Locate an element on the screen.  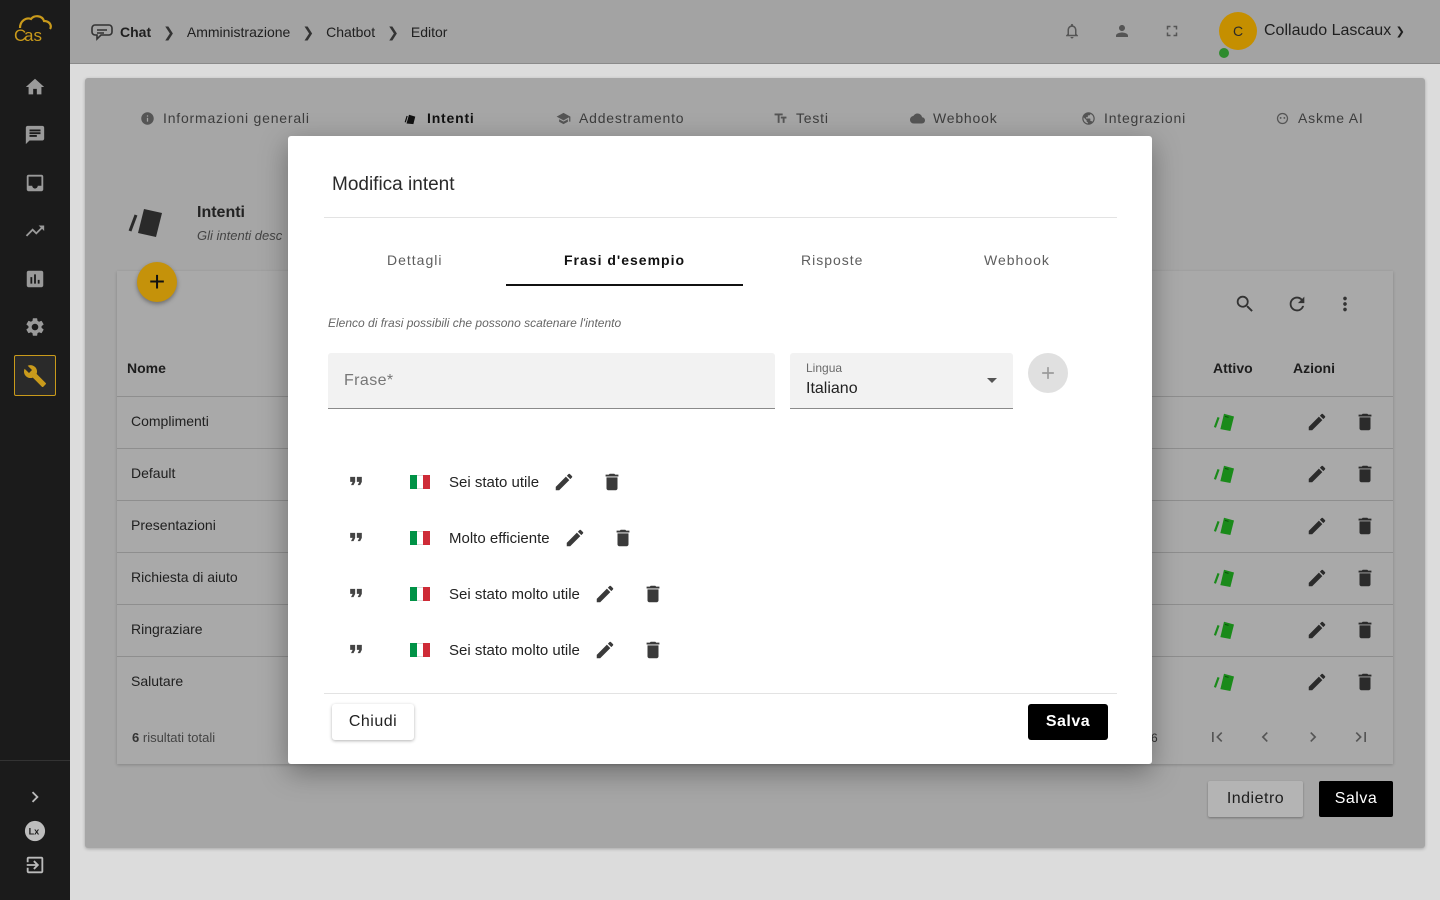
more-vert-icon is located at coordinates (1345, 304).